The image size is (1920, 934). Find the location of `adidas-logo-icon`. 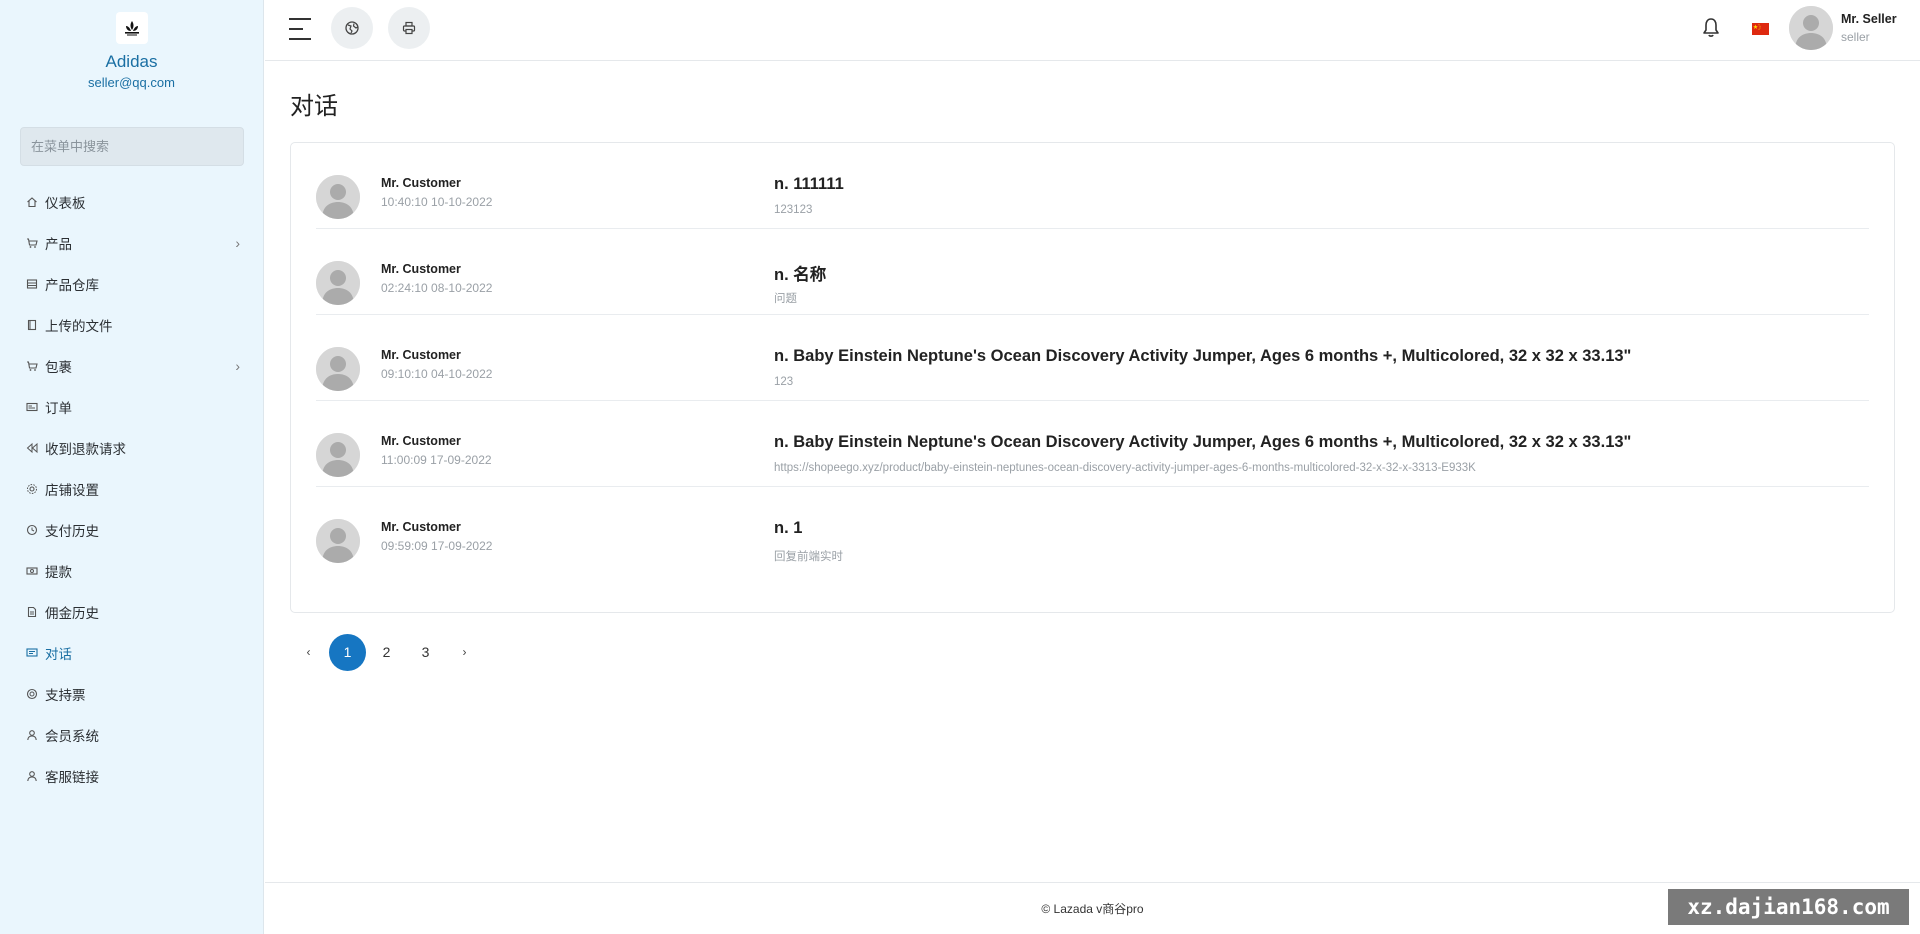

adidas-logo-icon is located at coordinates (131, 28).